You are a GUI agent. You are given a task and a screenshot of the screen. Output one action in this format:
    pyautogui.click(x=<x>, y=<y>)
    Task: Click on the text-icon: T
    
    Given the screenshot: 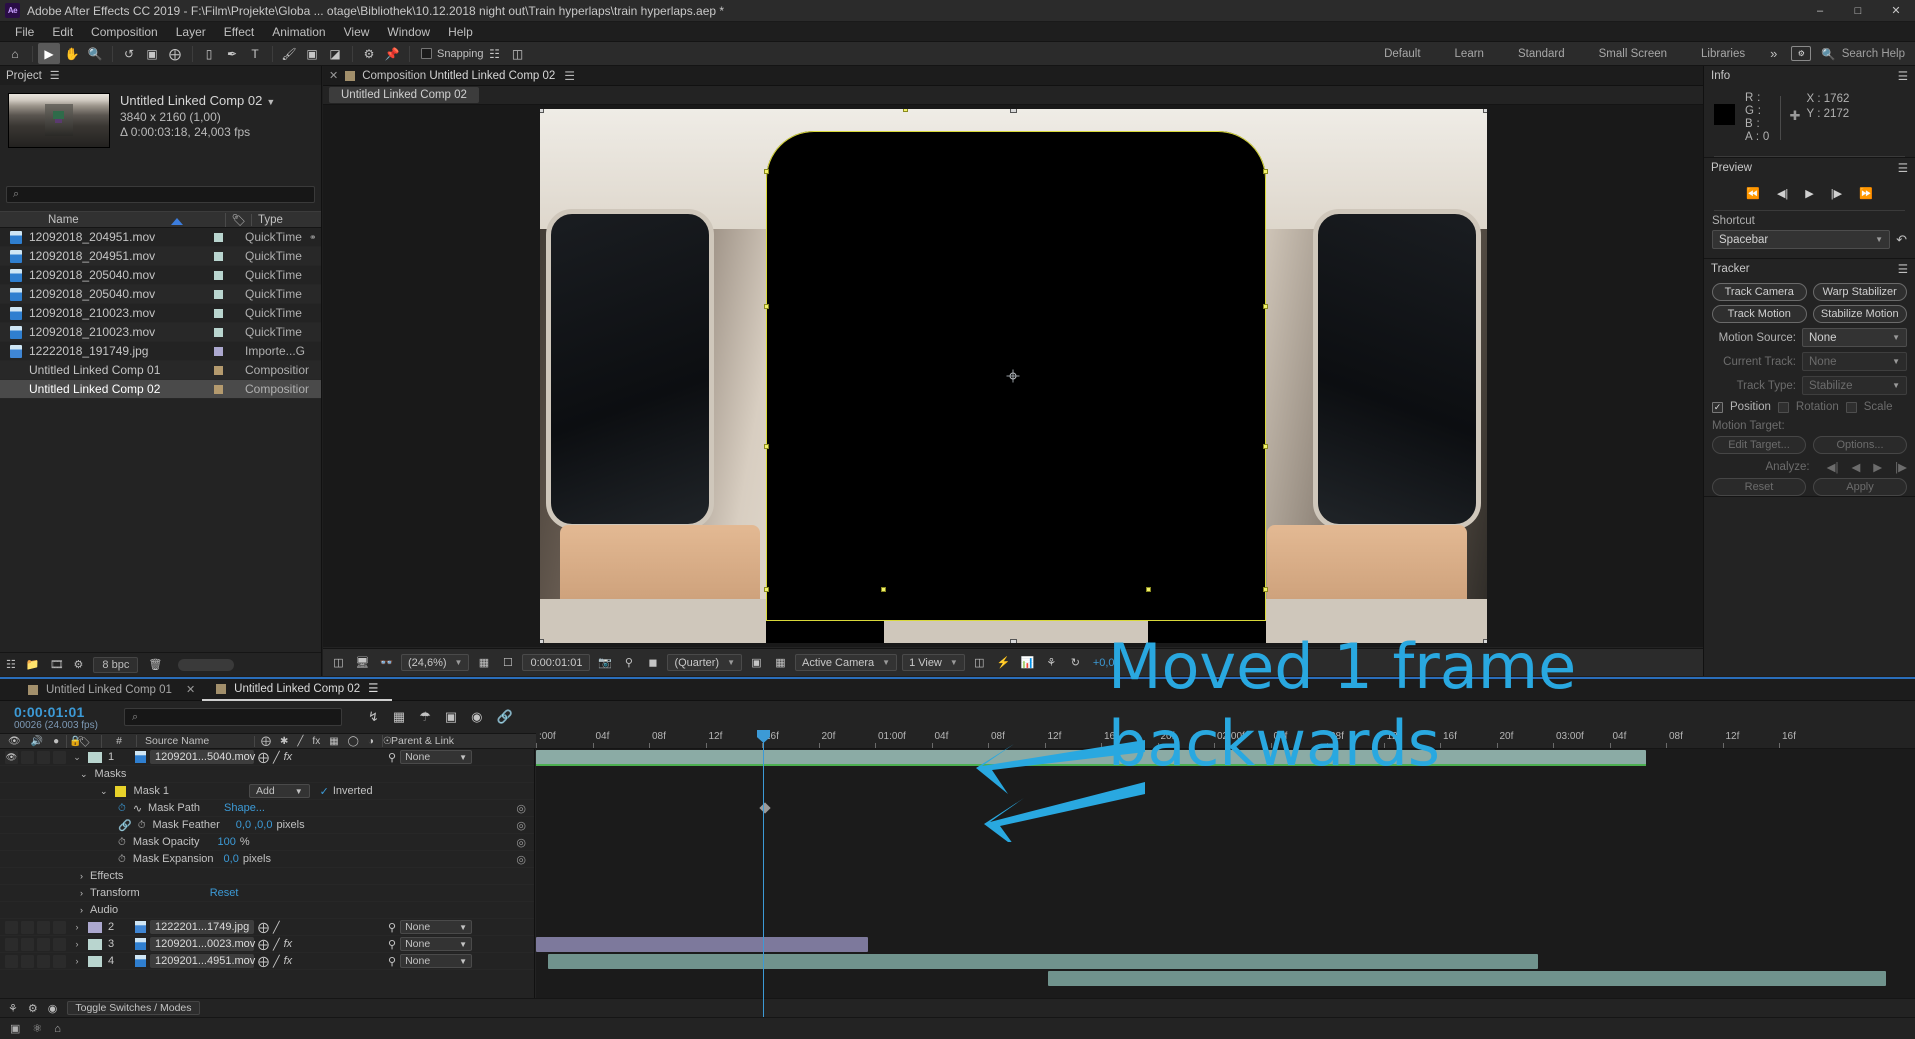 What is the action you would take?
    pyautogui.click(x=255, y=53)
    